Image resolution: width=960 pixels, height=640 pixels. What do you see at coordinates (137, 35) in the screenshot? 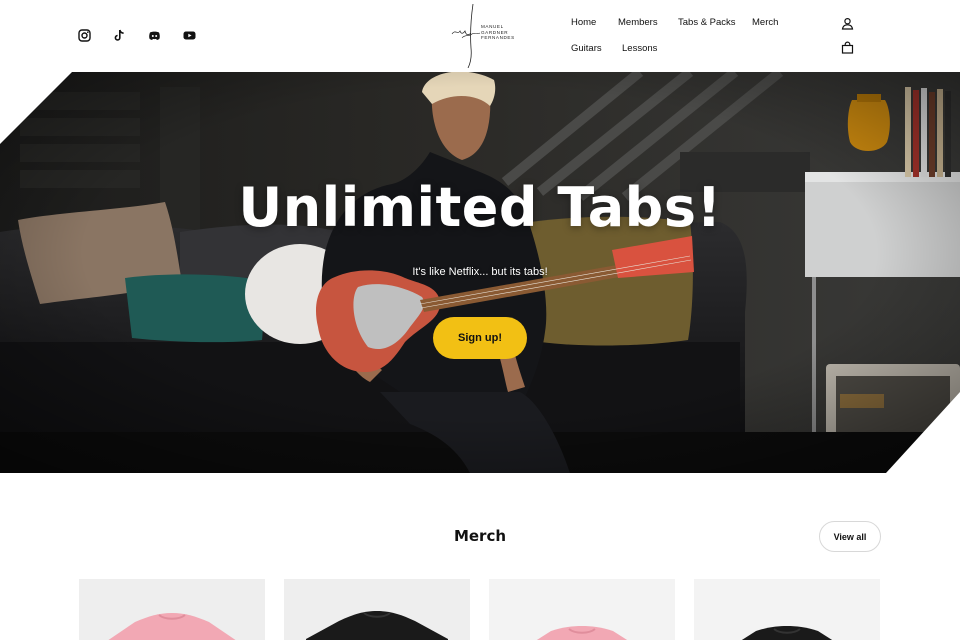
I see `social-links` at bounding box center [137, 35].